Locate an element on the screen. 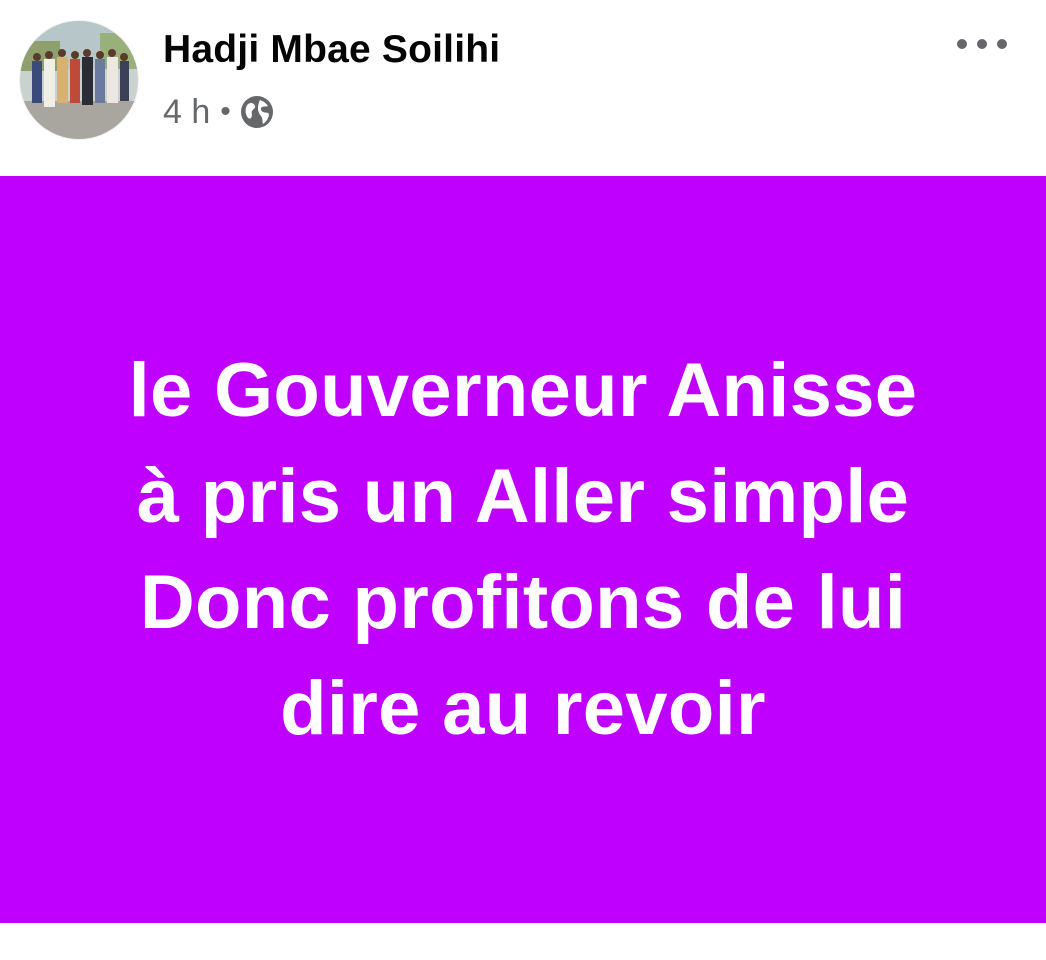 The height and width of the screenshot is (960, 1046). post-text-line-2: à pris un Aller simple is located at coordinates (523, 496).